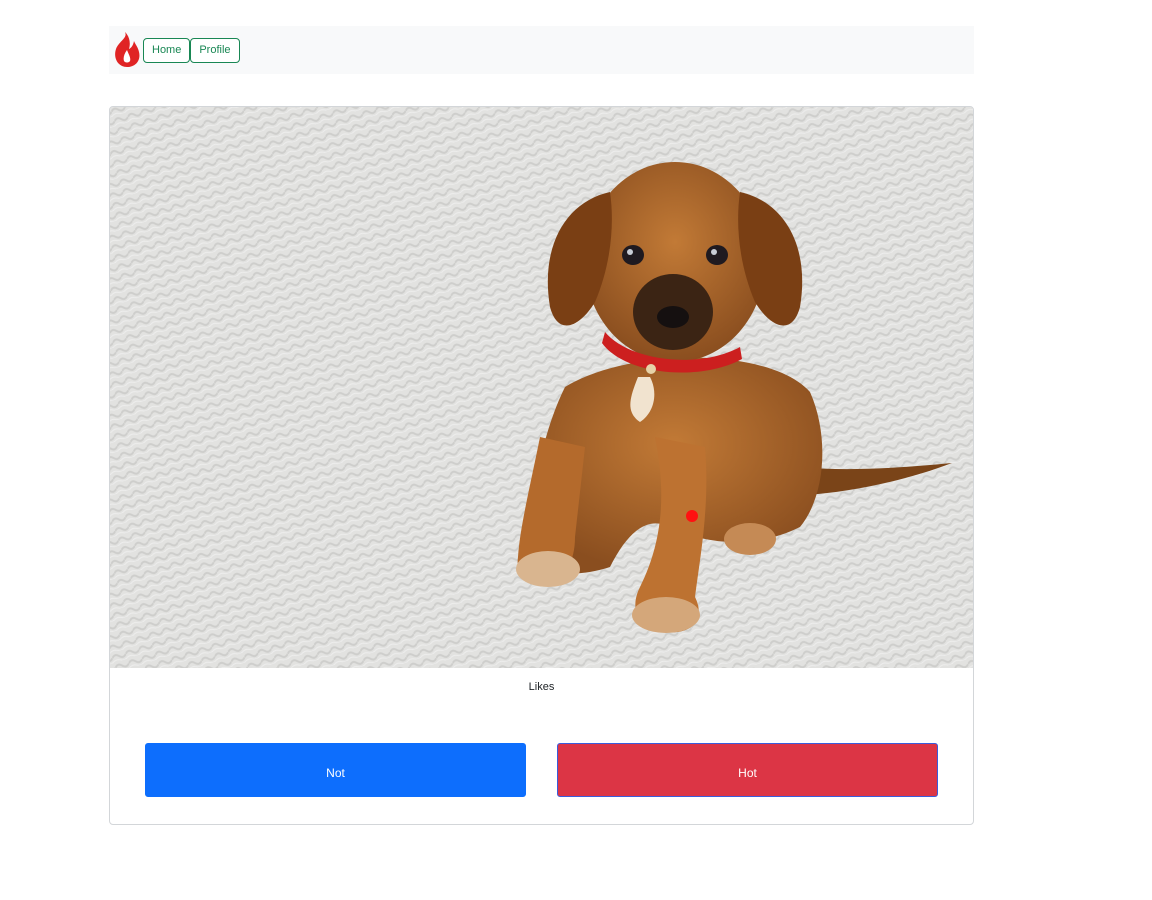 The height and width of the screenshot is (900, 1152). I want to click on fire-icon, so click(127, 50).